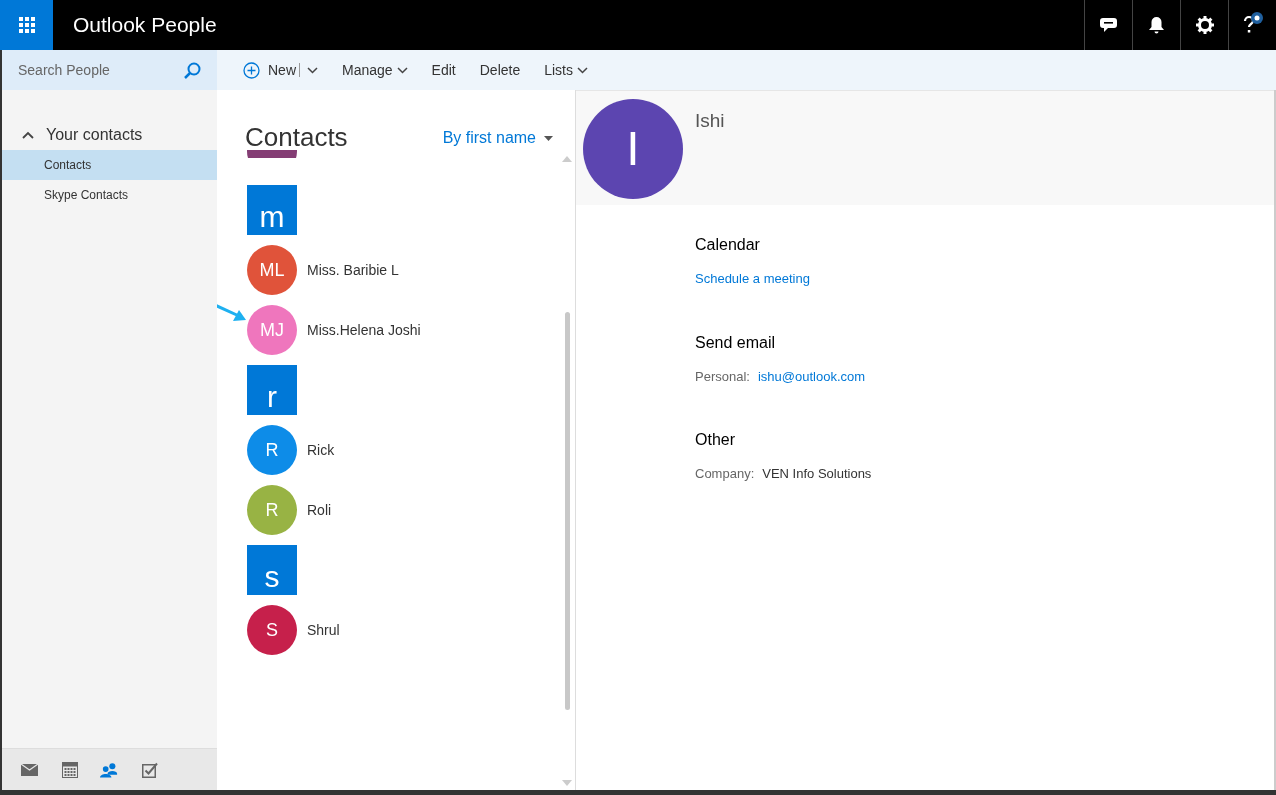 This screenshot has height=795, width=1276. What do you see at coordinates (29, 769) in the screenshot?
I see `mail-icon` at bounding box center [29, 769].